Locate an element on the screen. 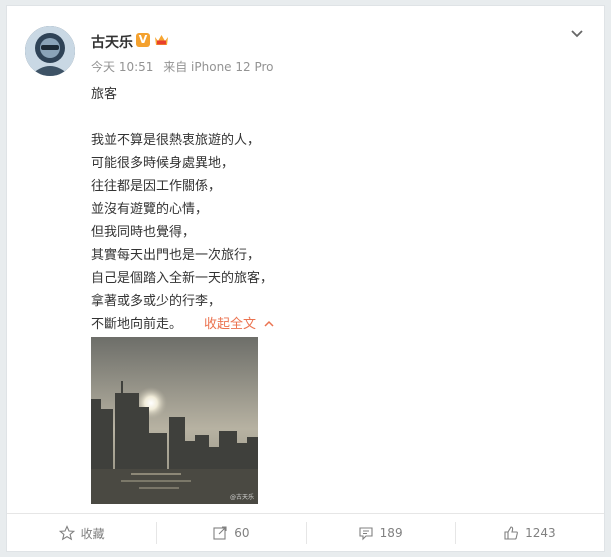 The height and width of the screenshot is (557, 611). verified-badge: V is located at coordinates (143, 40).